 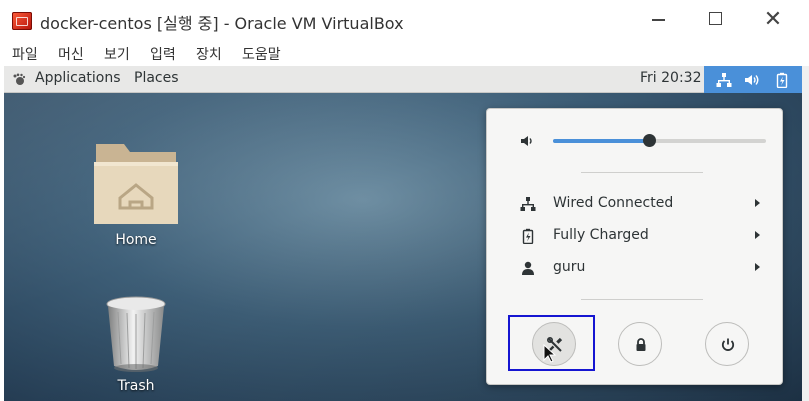 I want to click on menu-view: 보기, so click(x=117, y=54).